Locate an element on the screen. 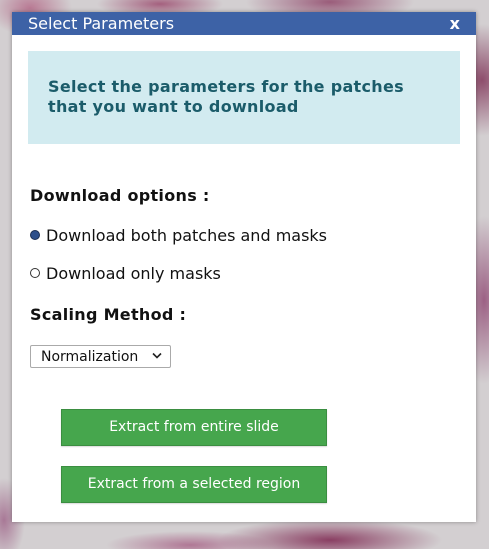 The image size is (489, 549). dialog-titlebar: Select Parameters x is located at coordinates (244, 23).